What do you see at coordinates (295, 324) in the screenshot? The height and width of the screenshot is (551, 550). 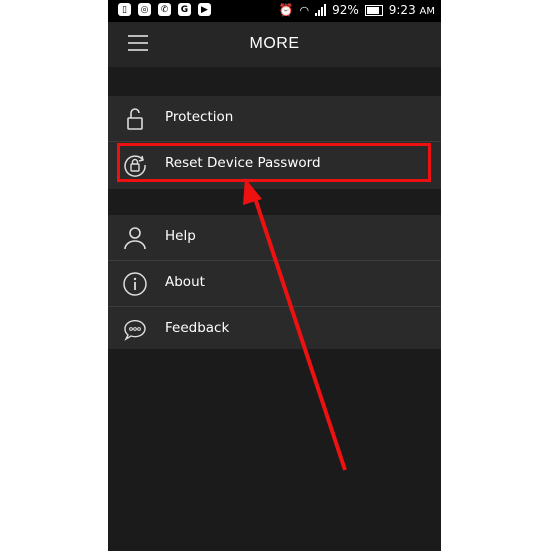 I see `pointer-arrow` at bounding box center [295, 324].